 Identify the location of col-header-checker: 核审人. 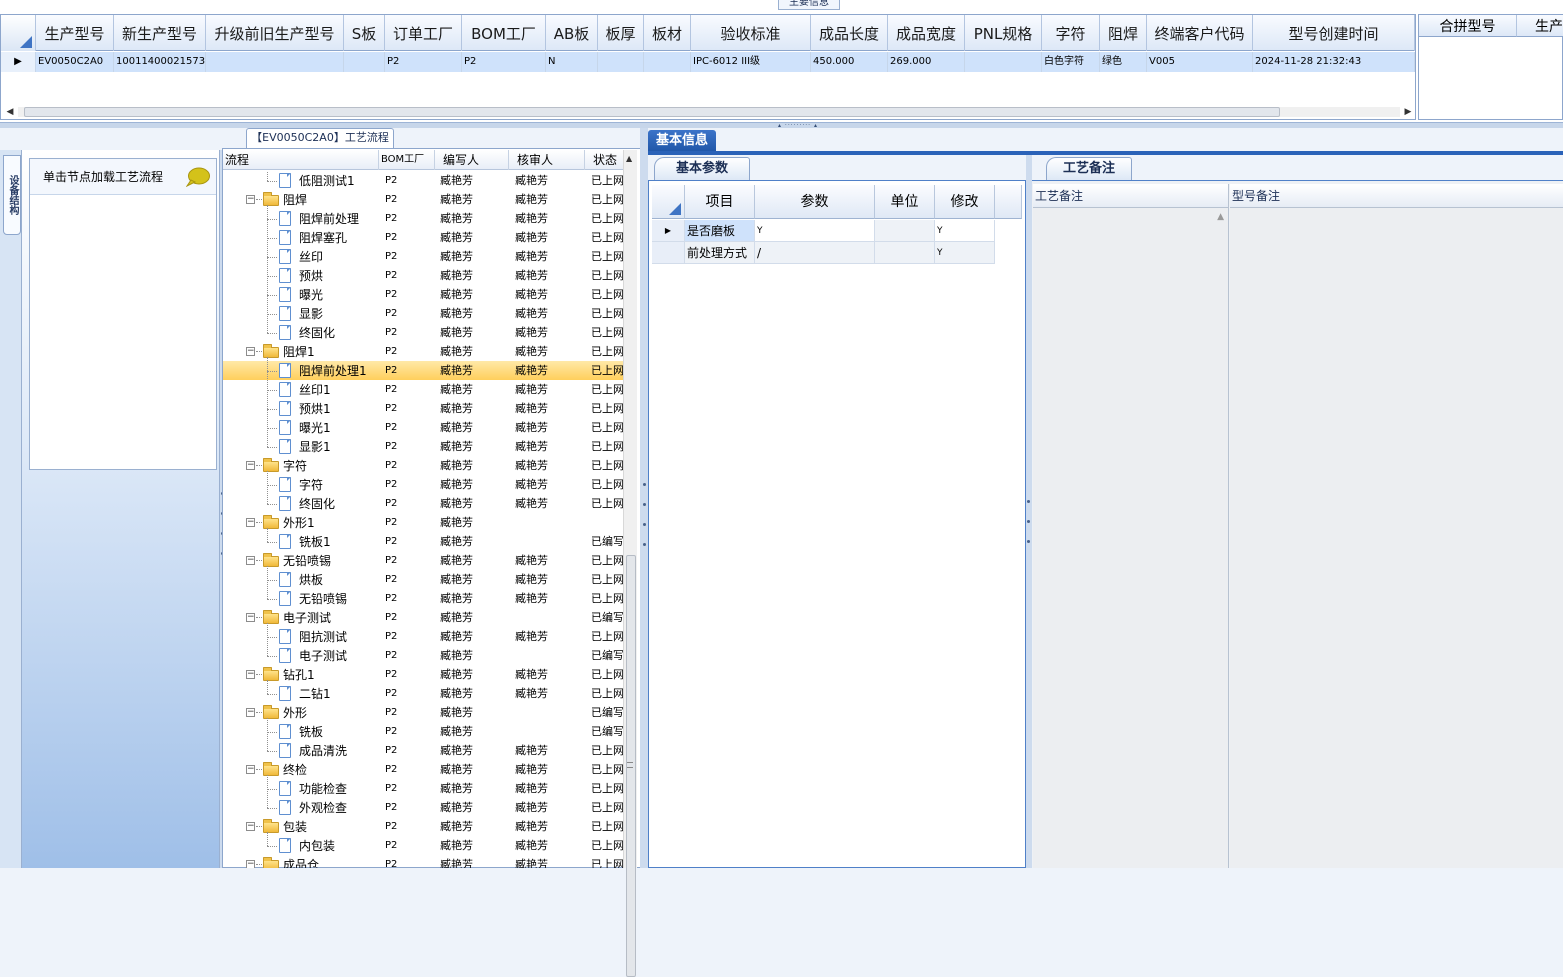
(547, 160).